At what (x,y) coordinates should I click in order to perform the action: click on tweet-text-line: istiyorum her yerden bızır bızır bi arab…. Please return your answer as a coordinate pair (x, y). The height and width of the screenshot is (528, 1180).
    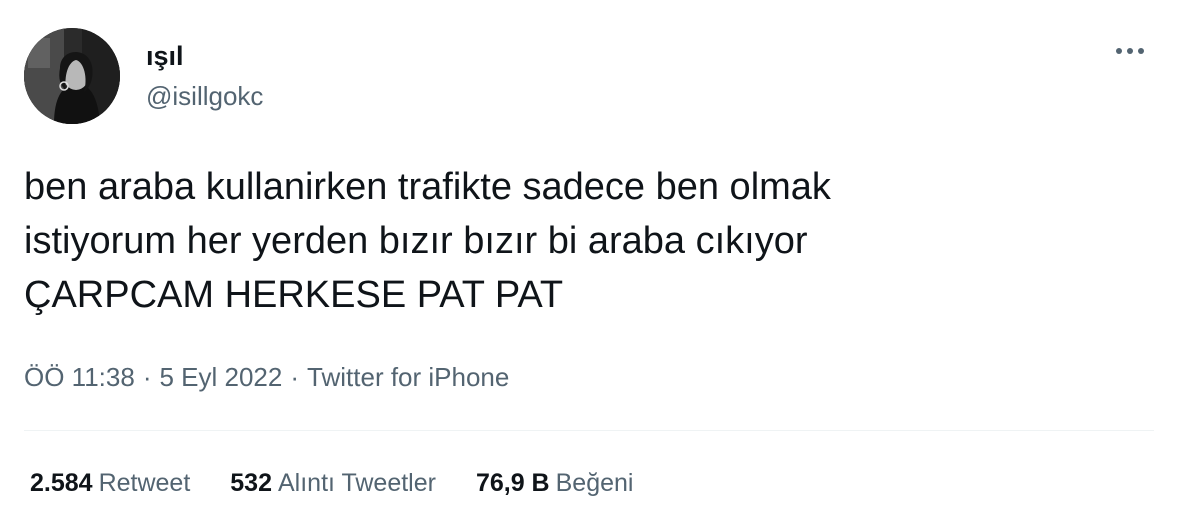
    Looking at the image, I should click on (416, 241).